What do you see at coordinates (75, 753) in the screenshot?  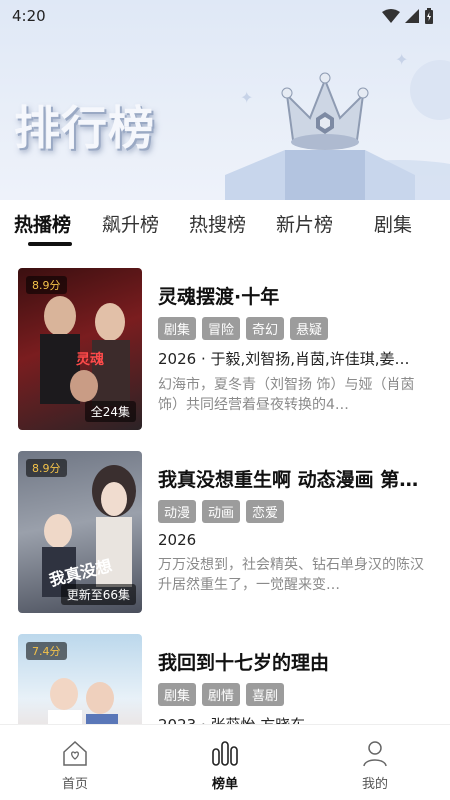 I see `home-icon` at bounding box center [75, 753].